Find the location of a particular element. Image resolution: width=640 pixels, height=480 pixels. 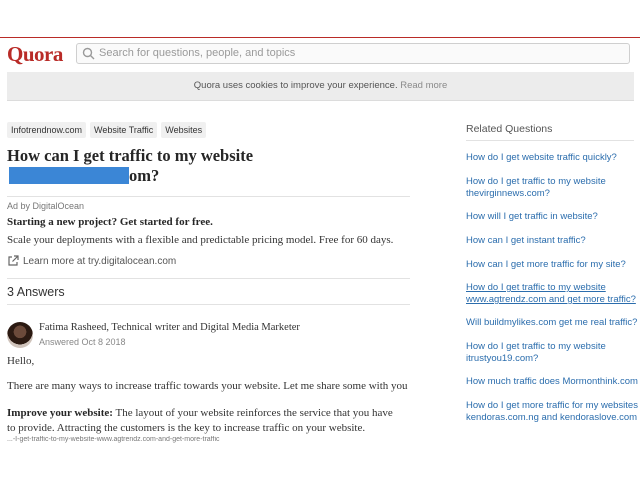

question-title-line1: How can I get traffic to my website is located at coordinates (130, 155).